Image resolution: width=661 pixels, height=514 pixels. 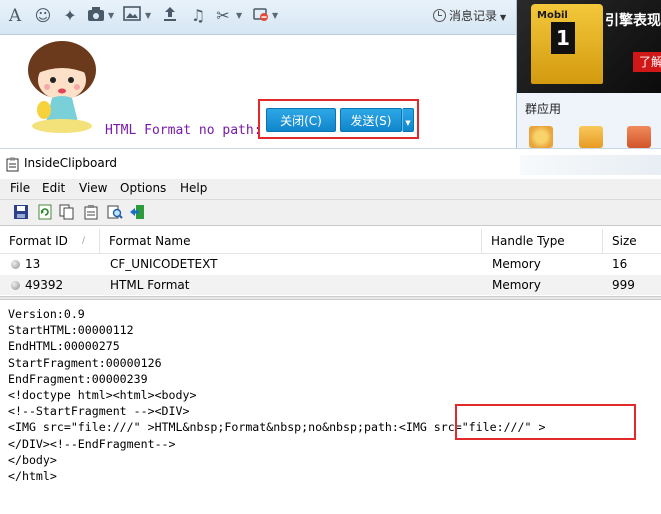 What do you see at coordinates (469, 16) in the screenshot?
I see `message-history-button: 消息记录 ▼` at bounding box center [469, 16].